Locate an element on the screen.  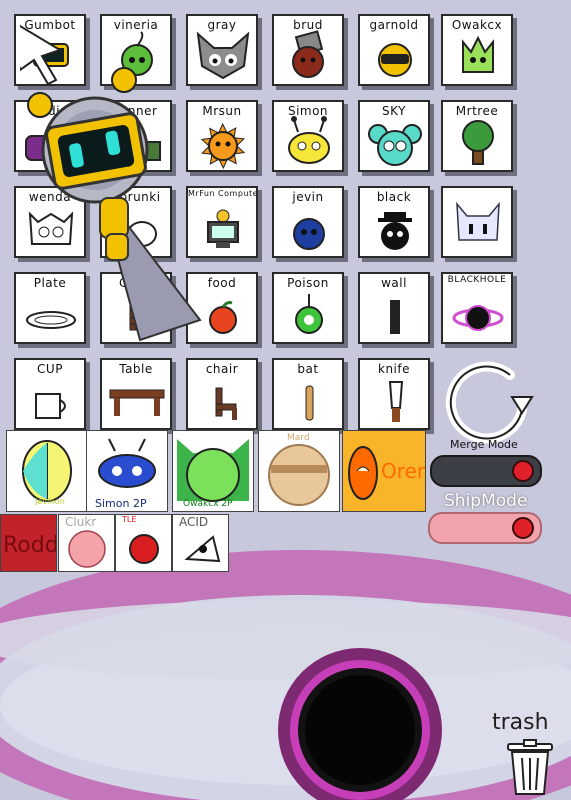
trash-label: trash is located at coordinates (520, 722).